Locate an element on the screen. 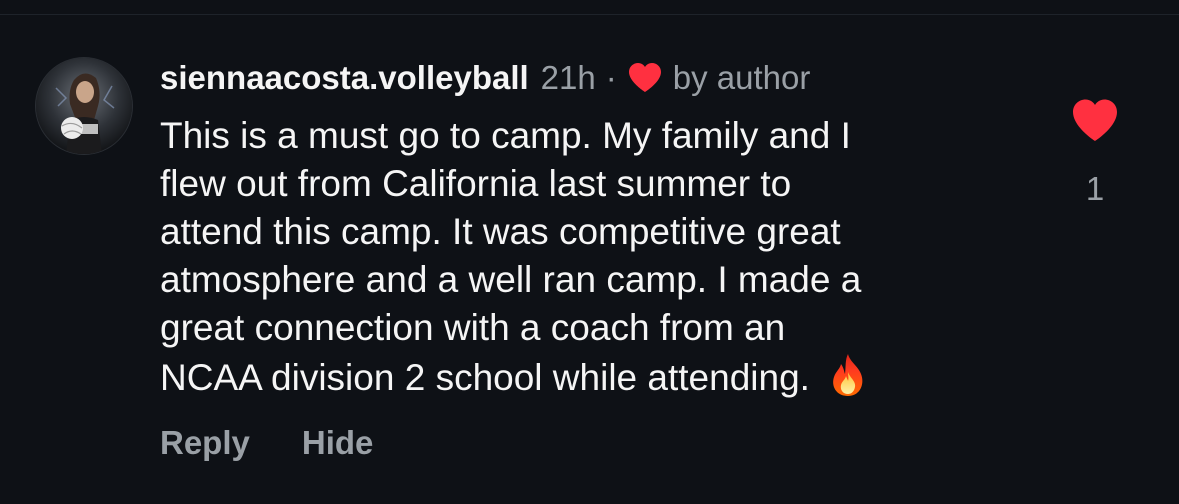 This screenshot has width=1179, height=504. comment-line: NCAA division 2 school while attending. is located at coordinates (485, 377).